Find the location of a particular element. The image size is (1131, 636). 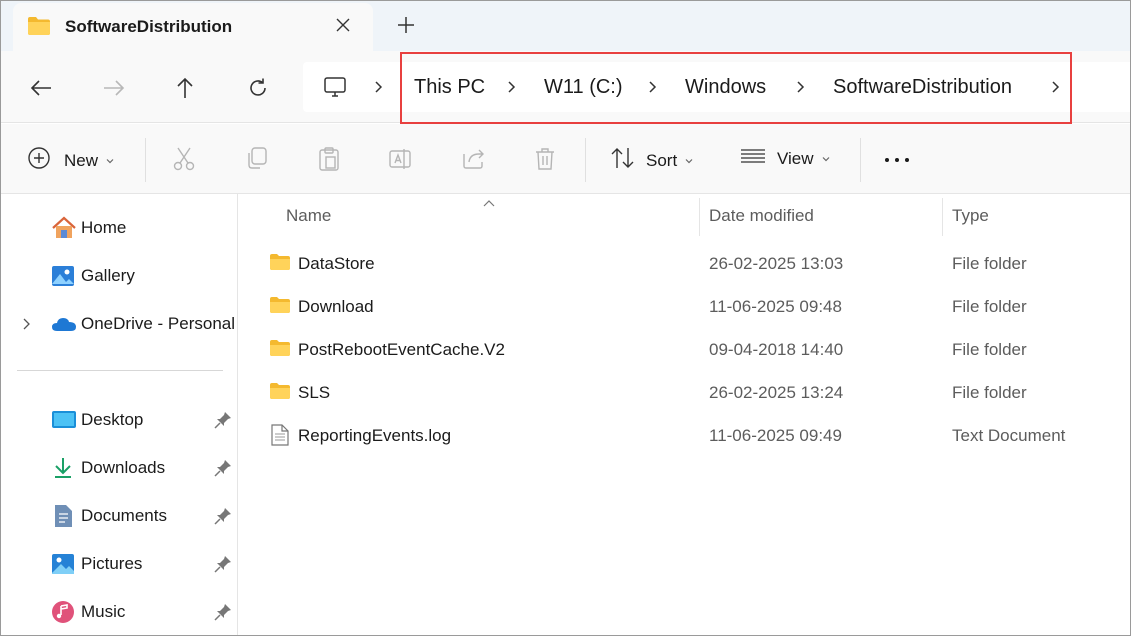

sidebar-item-music: Music is located at coordinates (119, 612).